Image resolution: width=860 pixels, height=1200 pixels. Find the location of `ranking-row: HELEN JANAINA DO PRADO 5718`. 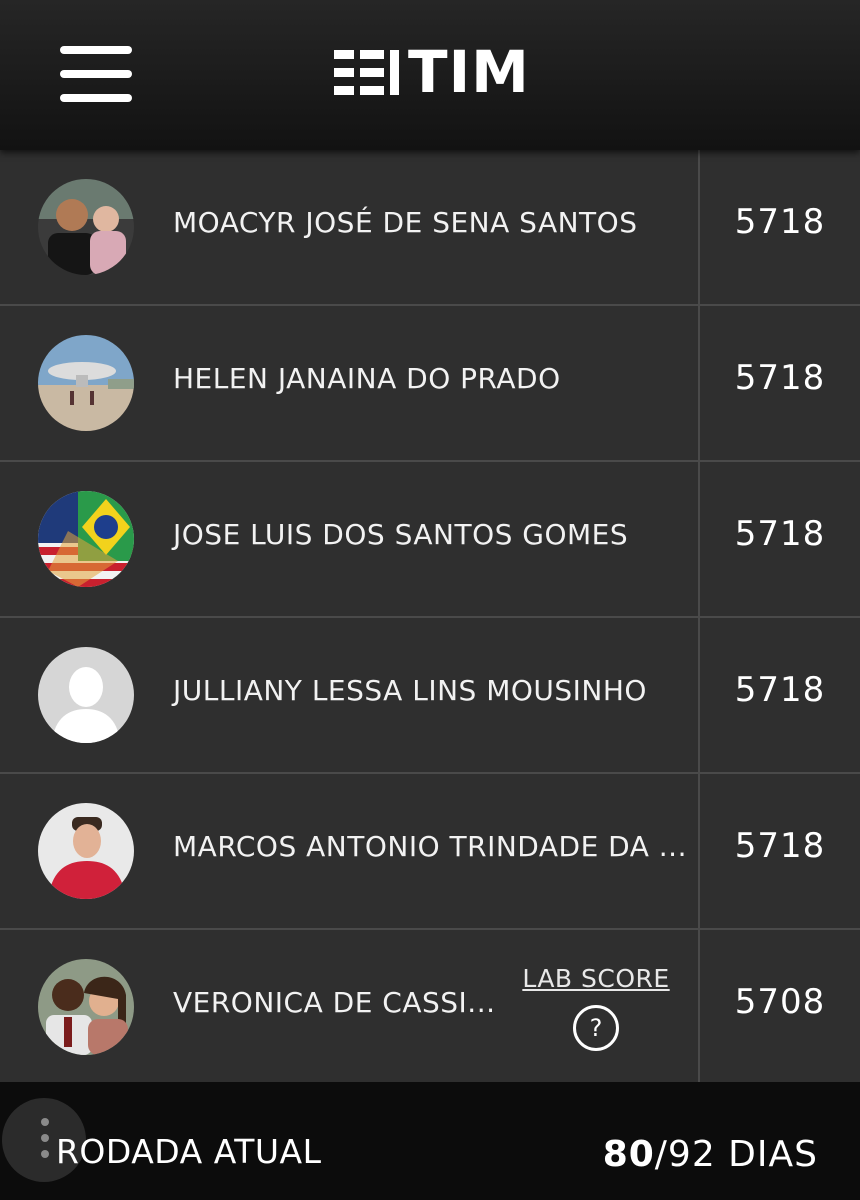

ranking-row: HELEN JANAINA DO PRADO 5718 is located at coordinates (430, 384).